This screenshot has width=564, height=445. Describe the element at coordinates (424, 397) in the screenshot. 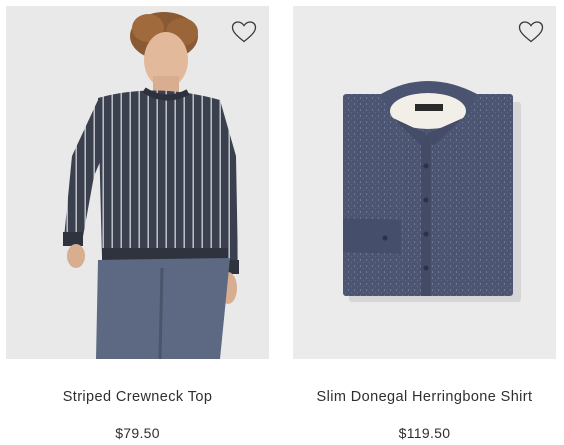

I see `product-name: Slim Donegal Herringbone Shirt` at that location.